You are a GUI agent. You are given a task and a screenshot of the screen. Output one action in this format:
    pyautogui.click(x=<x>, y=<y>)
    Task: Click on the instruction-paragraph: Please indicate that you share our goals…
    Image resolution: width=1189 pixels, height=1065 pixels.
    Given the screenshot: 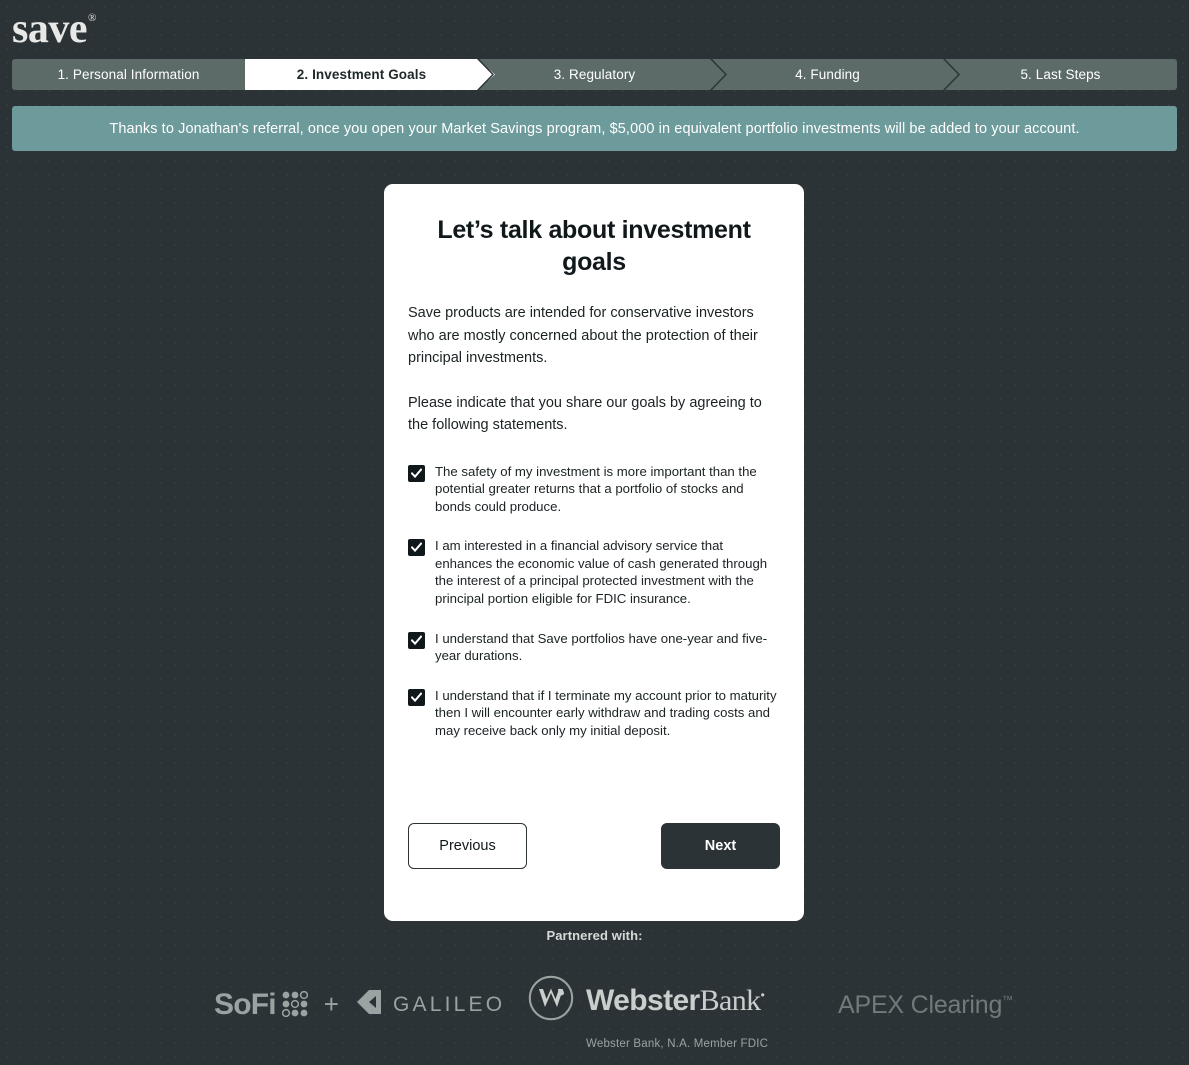 What is the action you would take?
    pyautogui.click(x=585, y=414)
    